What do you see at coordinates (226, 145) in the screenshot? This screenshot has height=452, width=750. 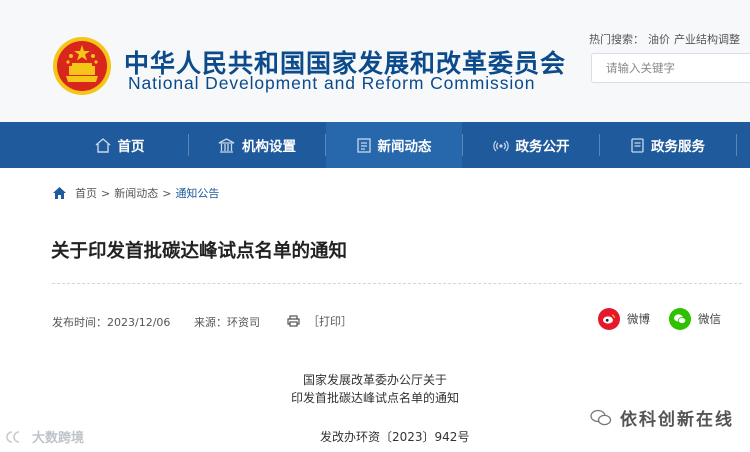 I see `building-icon` at bounding box center [226, 145].